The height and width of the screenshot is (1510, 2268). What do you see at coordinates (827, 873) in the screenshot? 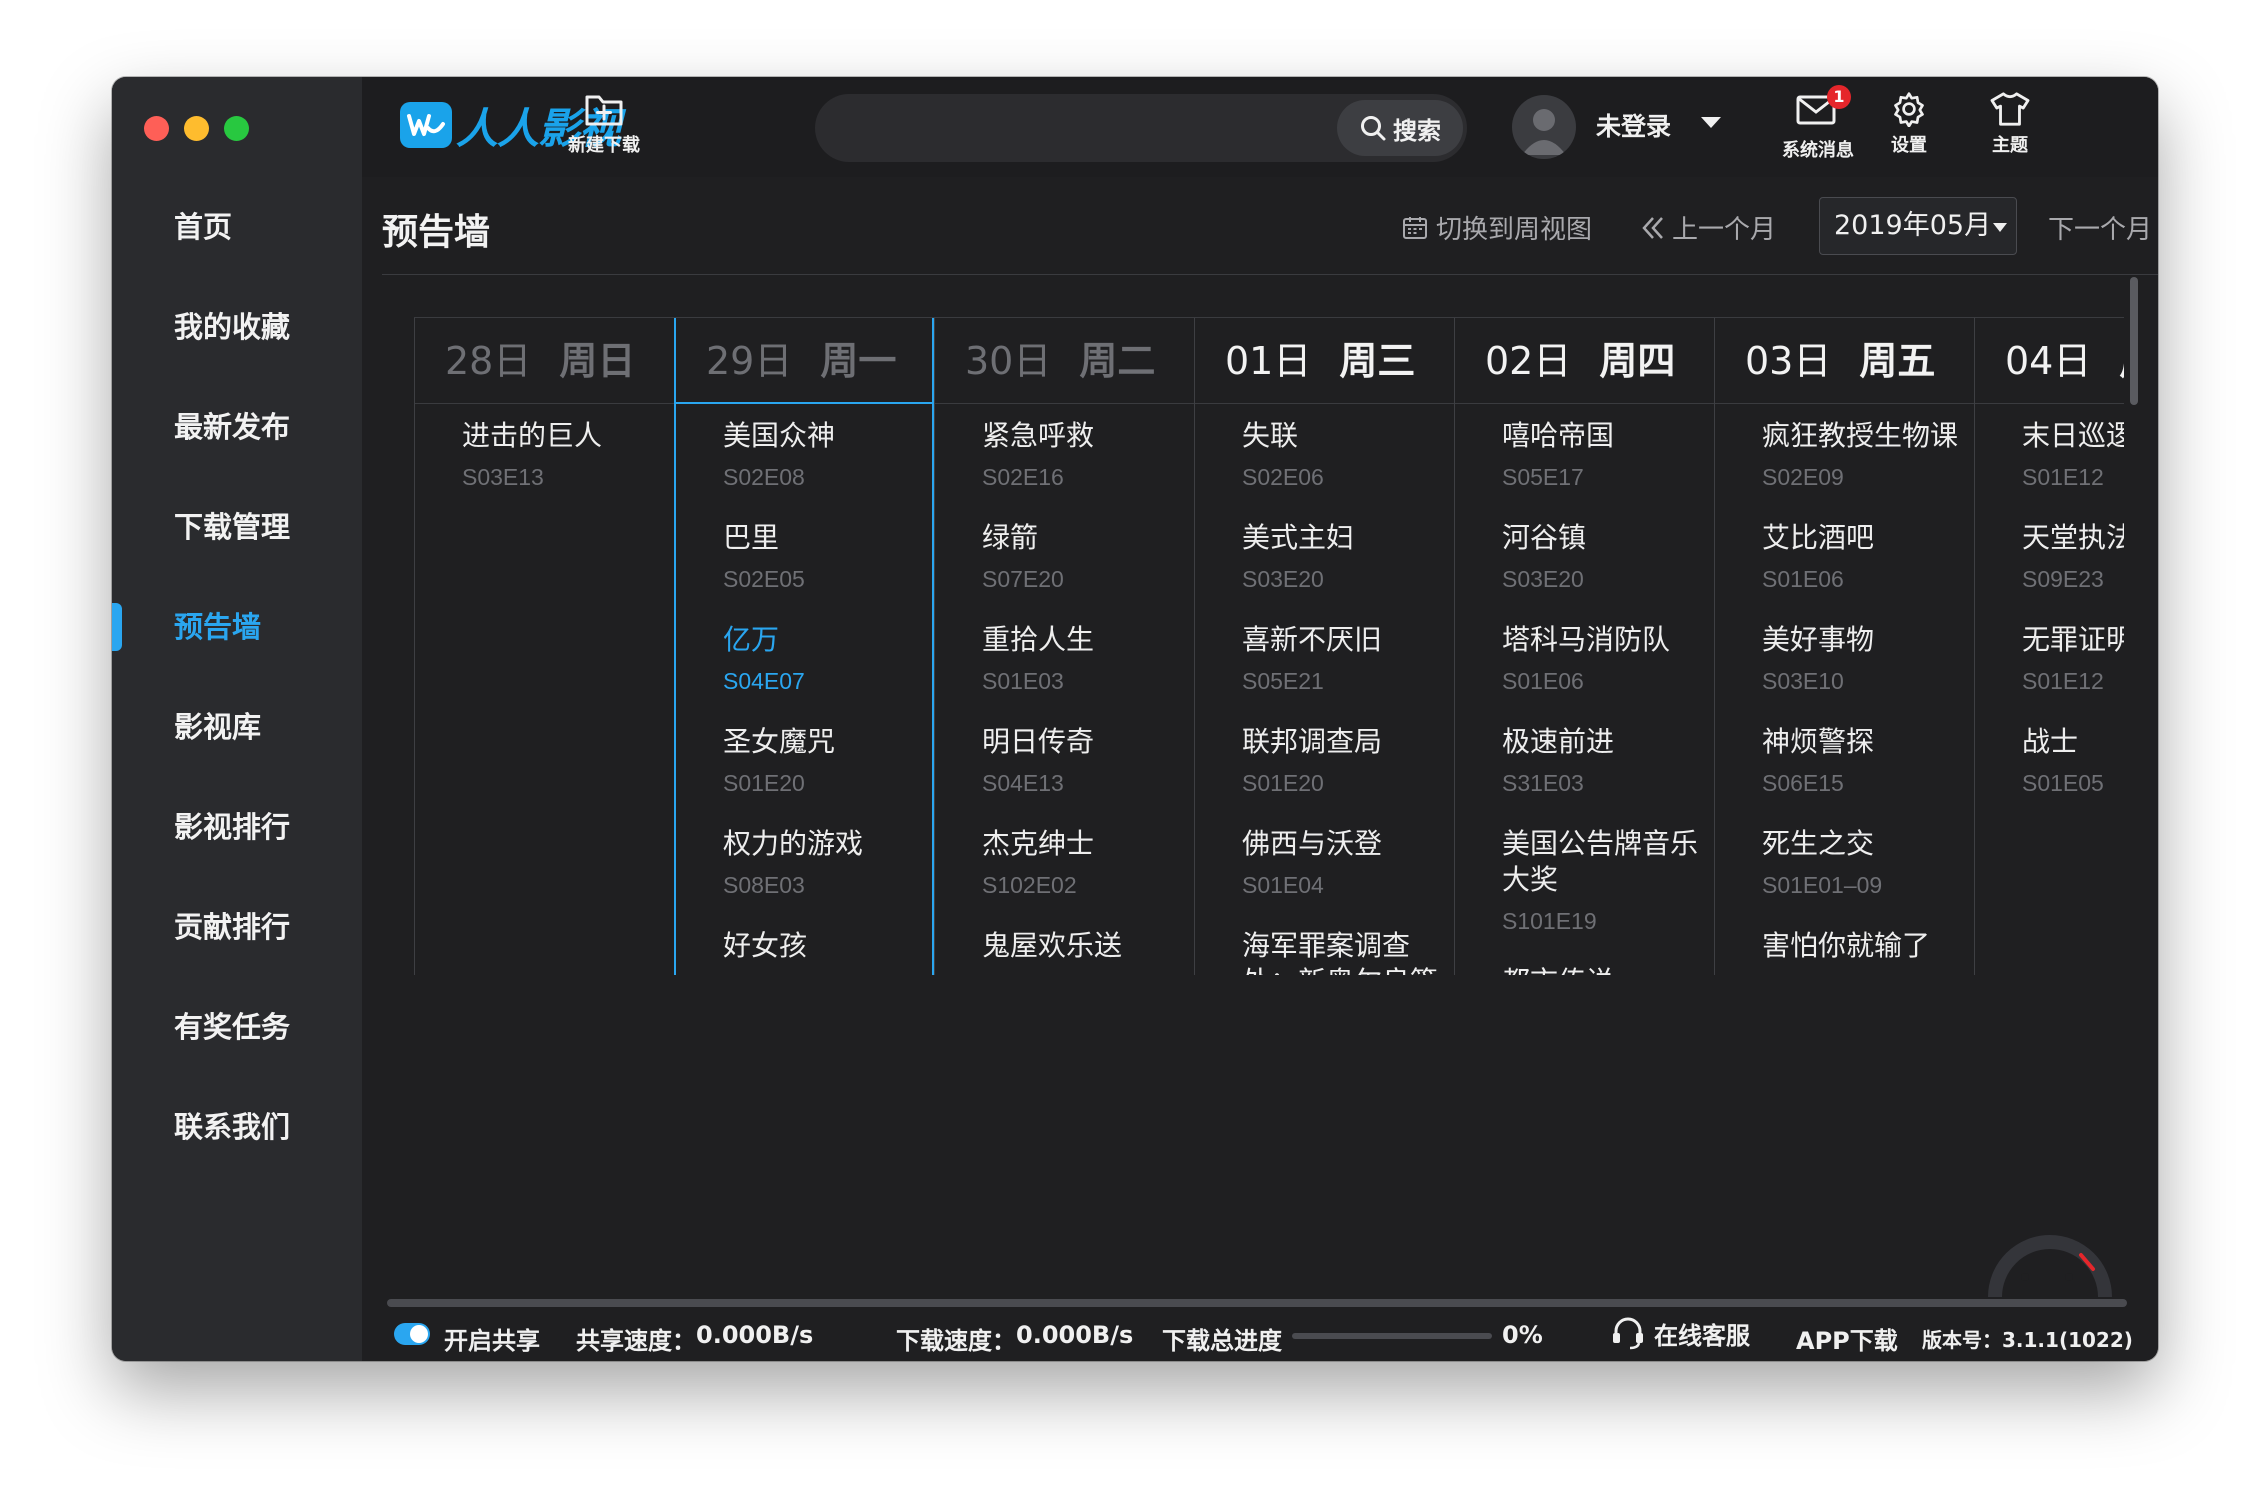
I see `episode-item: 权力的游戏 S08E03` at bounding box center [827, 873].